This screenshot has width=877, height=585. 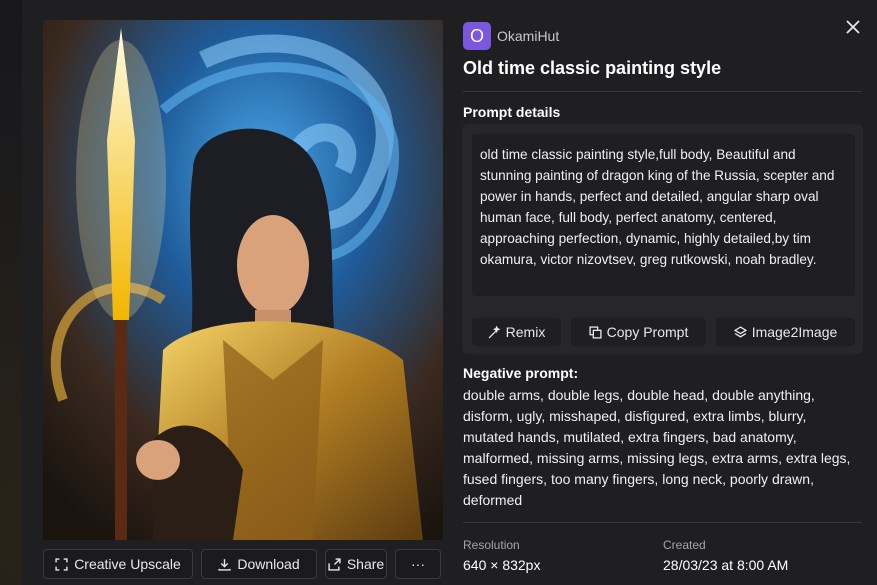 I want to click on created-value: 28/03/23 at 8:00 AM, so click(x=726, y=565).